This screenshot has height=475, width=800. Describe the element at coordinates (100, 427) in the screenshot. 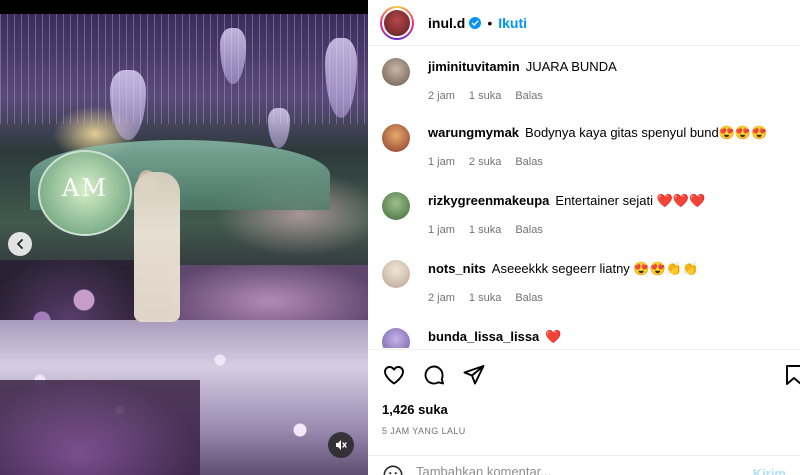

I see `lavender-foreground` at that location.